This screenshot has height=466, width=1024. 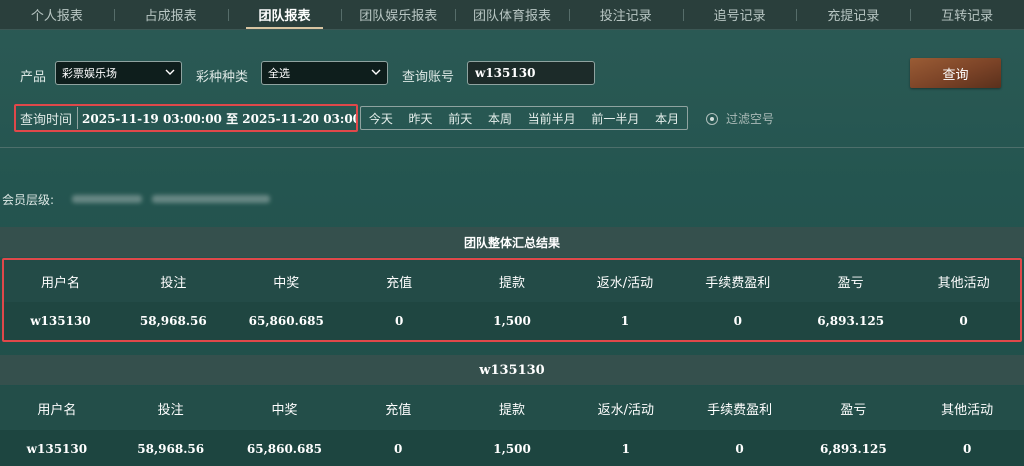 I want to click on product-label: 产品, so click(x=33, y=77).